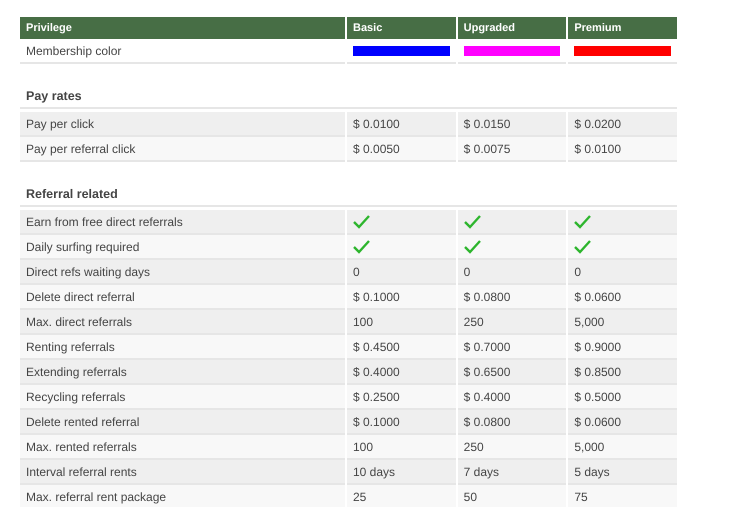 The height and width of the screenshot is (507, 734). What do you see at coordinates (182, 247) in the screenshot?
I see `row-label: Daily surfing required` at bounding box center [182, 247].